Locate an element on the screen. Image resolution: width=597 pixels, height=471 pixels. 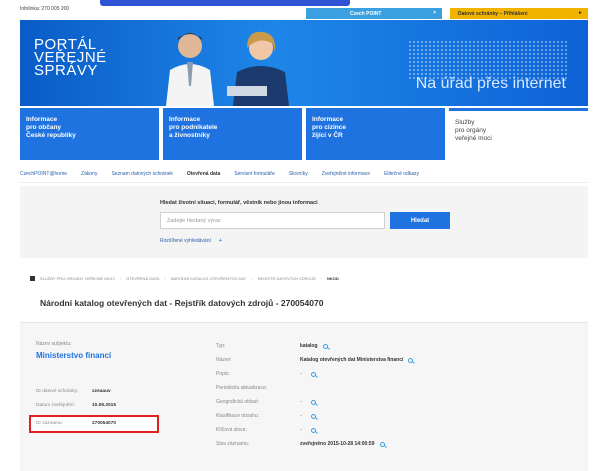
advanced-search-label: Rozšířené vyhledávání is located at coordinates (185, 241).